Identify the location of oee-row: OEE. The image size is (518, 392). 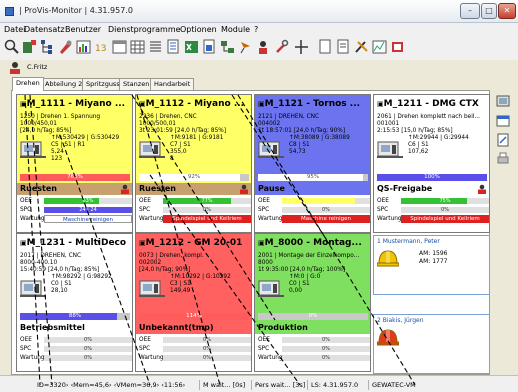
(312, 201).